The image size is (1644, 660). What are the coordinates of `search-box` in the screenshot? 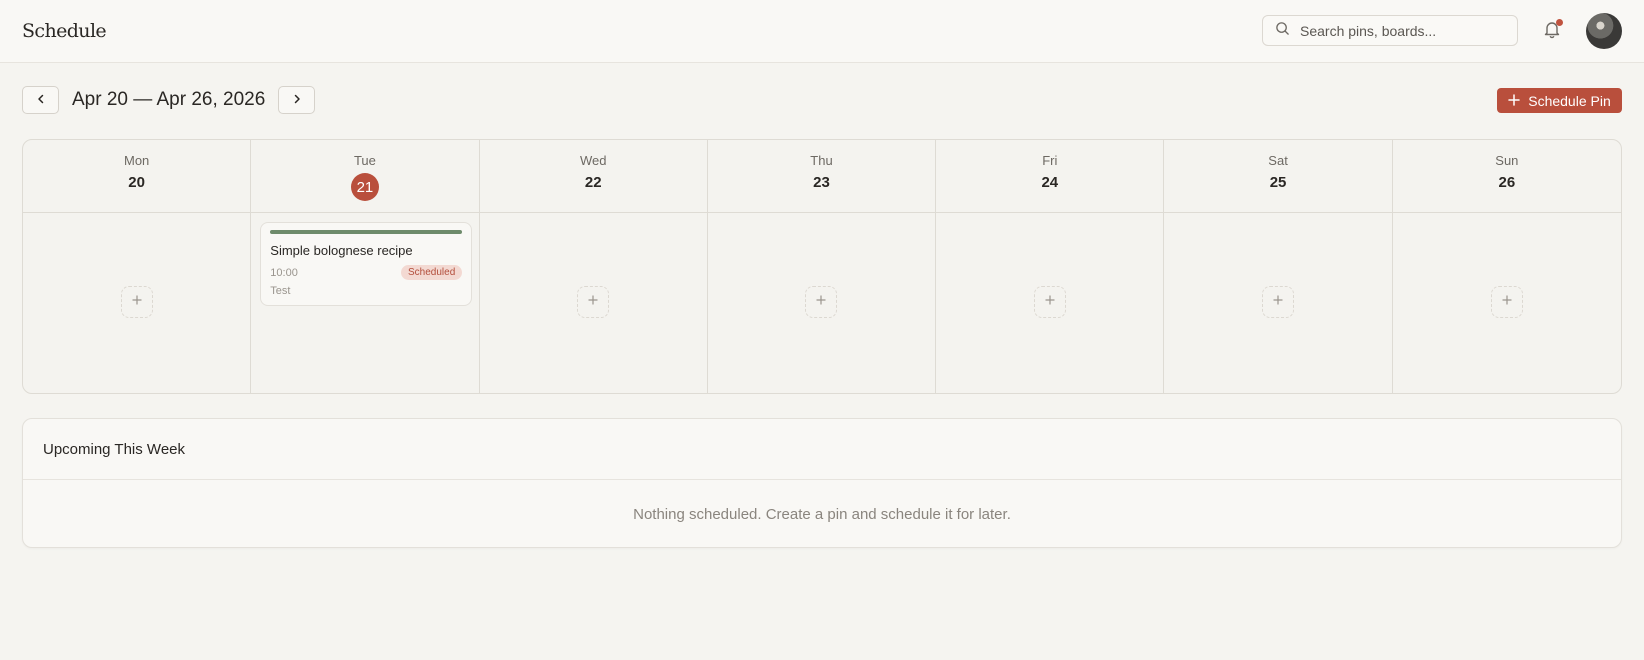 It's located at (1390, 30).